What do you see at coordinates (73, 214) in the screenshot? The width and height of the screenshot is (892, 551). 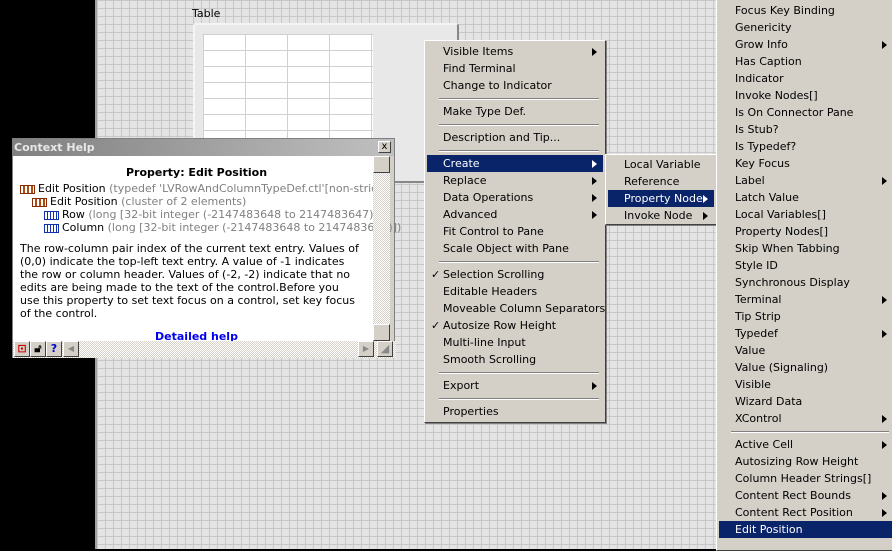 I see `element-name: Row` at bounding box center [73, 214].